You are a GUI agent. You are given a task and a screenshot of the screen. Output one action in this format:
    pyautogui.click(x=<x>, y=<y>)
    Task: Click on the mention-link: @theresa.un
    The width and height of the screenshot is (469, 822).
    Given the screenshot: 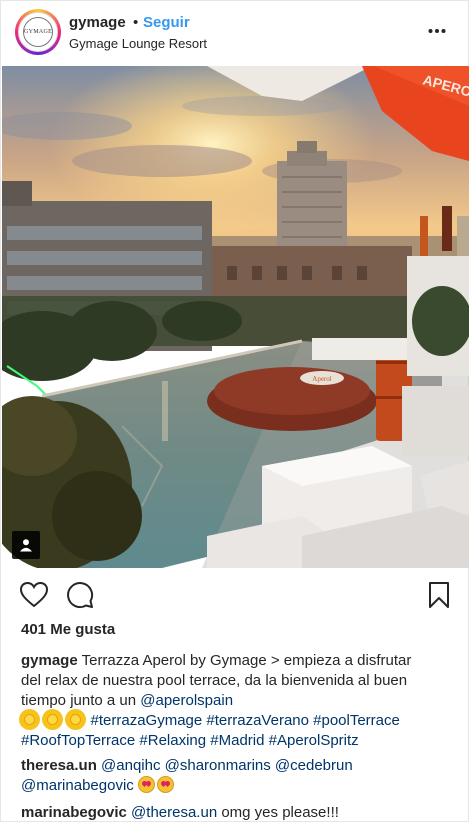 What is the action you would take?
    pyautogui.click(x=174, y=812)
    